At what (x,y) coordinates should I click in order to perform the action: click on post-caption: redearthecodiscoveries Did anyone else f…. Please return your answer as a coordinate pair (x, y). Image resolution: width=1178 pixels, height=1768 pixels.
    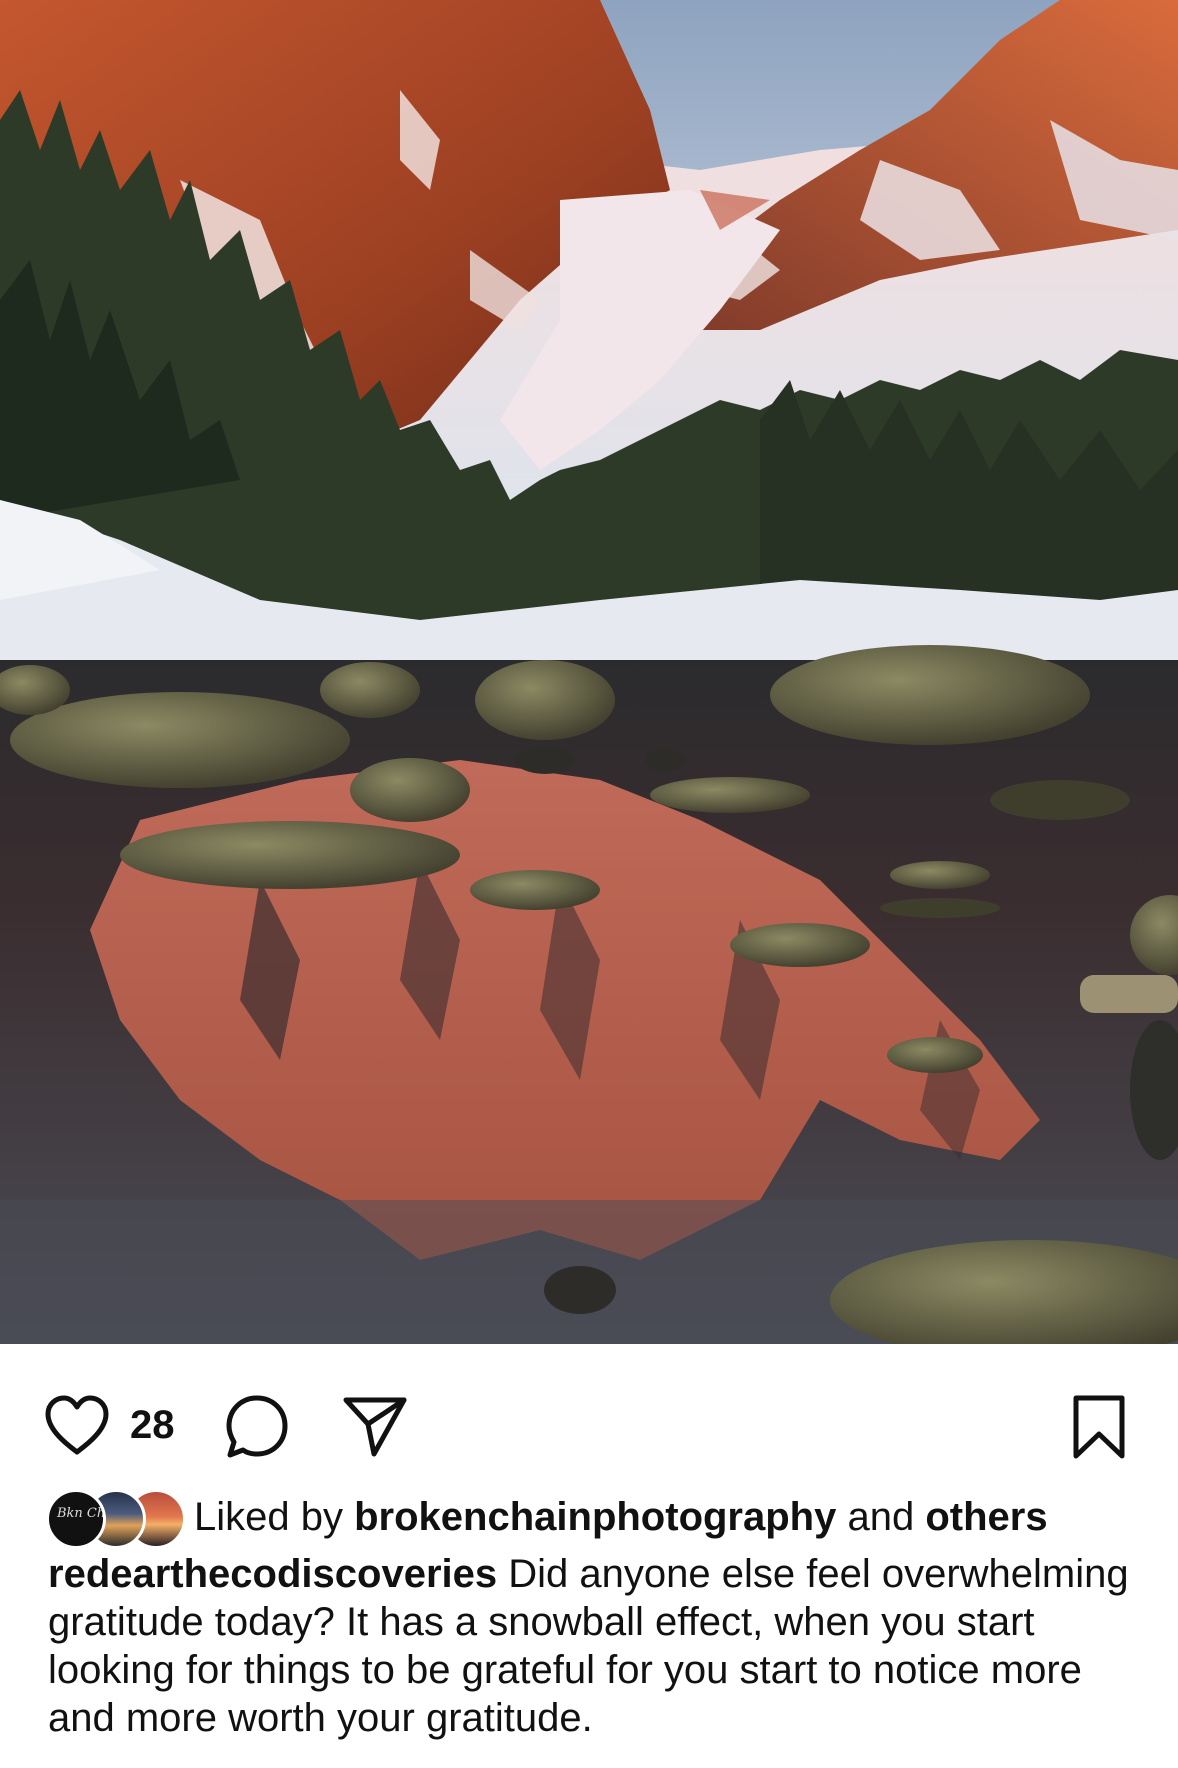
    Looking at the image, I should click on (598, 1646).